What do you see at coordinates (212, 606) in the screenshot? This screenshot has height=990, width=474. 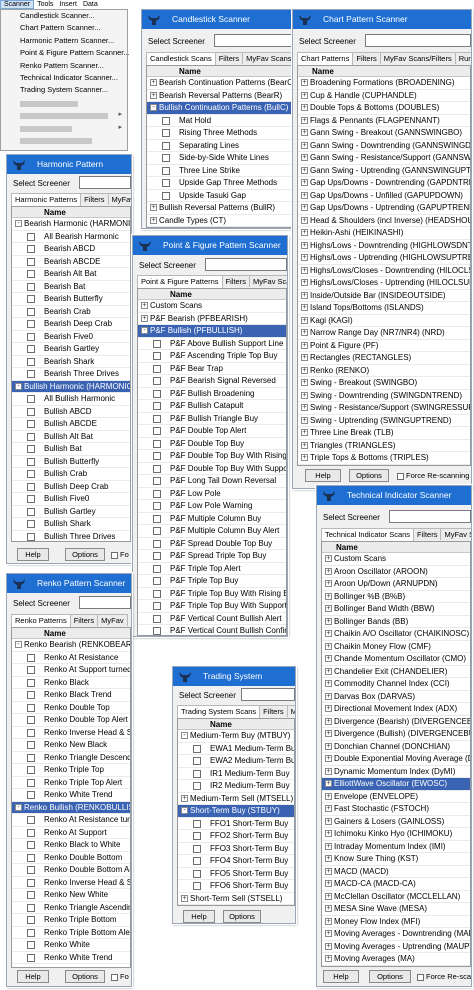 I see `tree-item-row: P&F Triple Top Buy With Support` at bounding box center [212, 606].